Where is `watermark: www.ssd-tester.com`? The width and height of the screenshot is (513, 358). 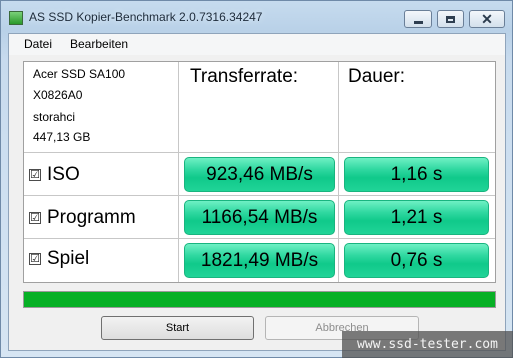
watermark: www.ssd-tester.com is located at coordinates (427, 344).